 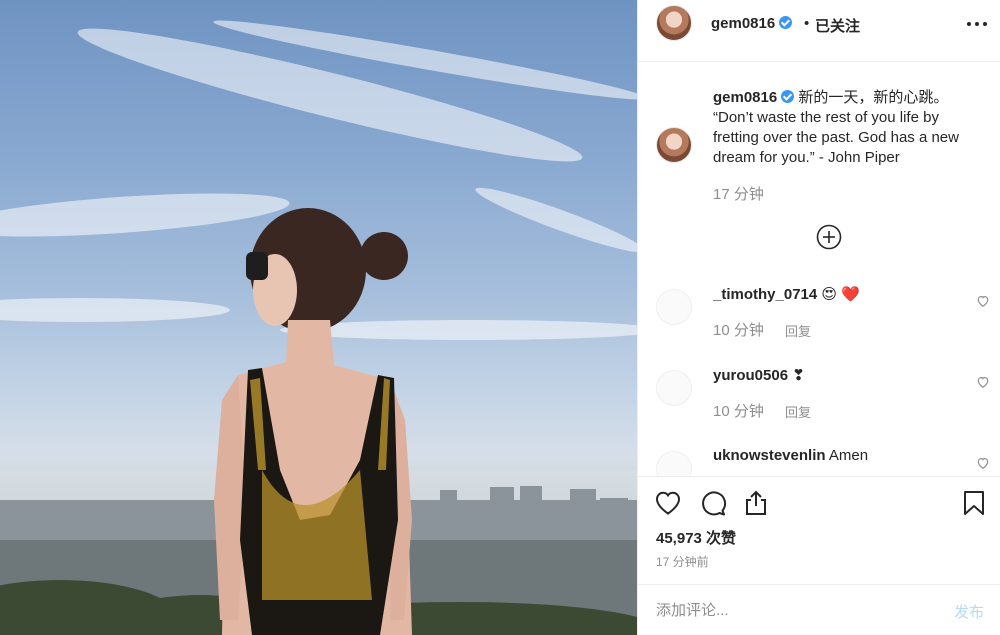 I want to click on bookmark-icon, so click(x=974, y=503).